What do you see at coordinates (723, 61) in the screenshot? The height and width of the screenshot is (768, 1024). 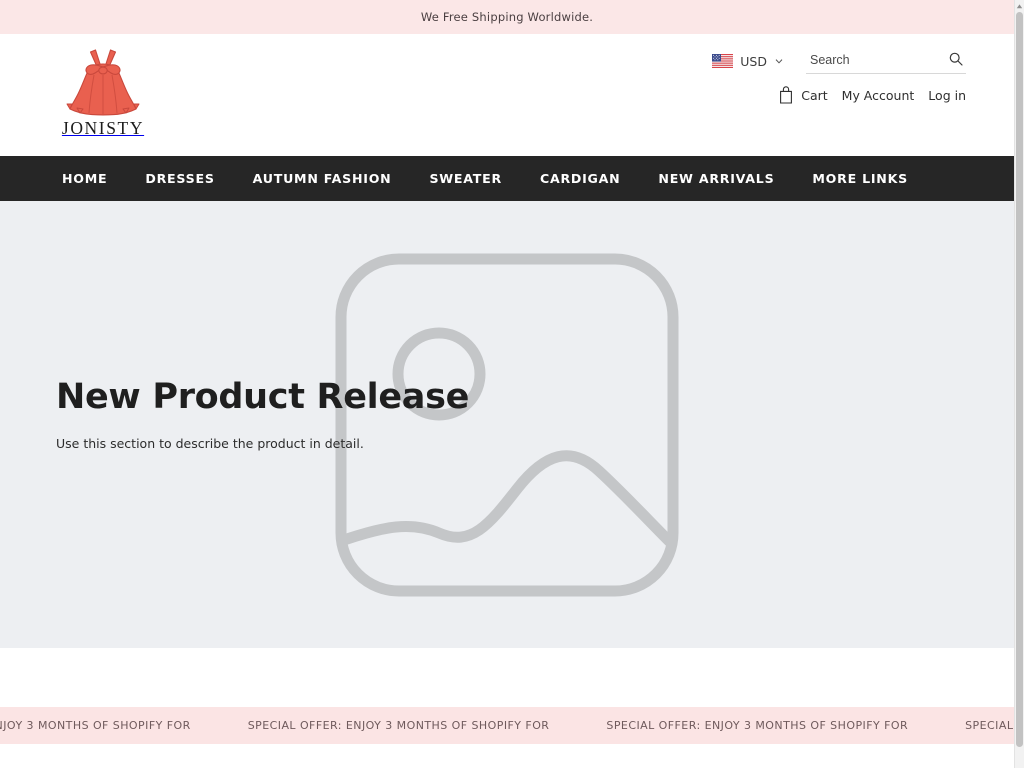 I see `us-flag-icon` at bounding box center [723, 61].